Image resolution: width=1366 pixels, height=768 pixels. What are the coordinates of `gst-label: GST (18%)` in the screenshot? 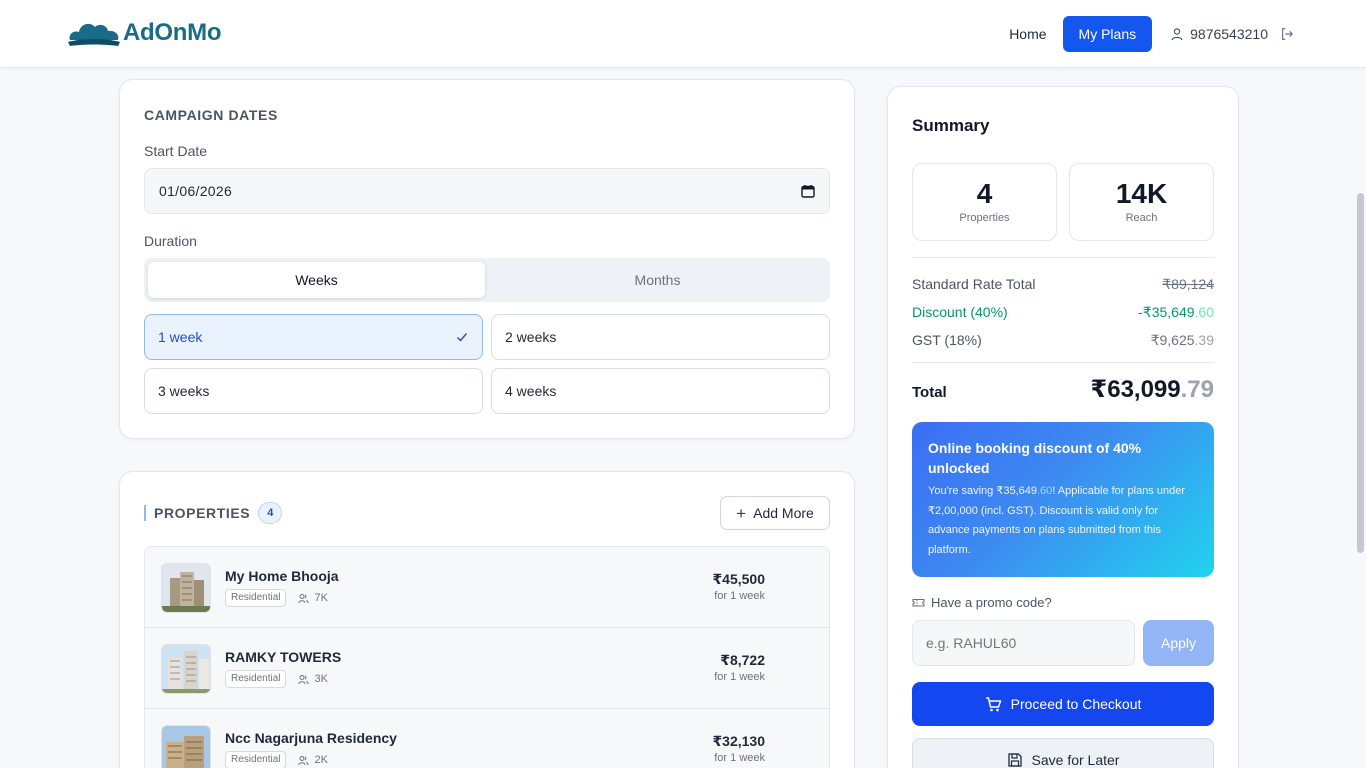 It's located at (947, 340).